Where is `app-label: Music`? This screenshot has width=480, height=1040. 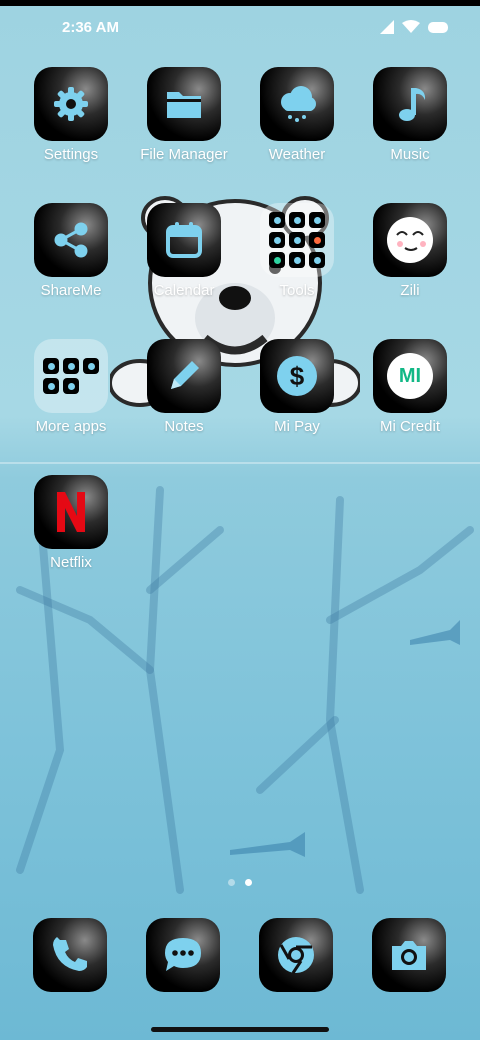
app-label: Music is located at coordinates (410, 154).